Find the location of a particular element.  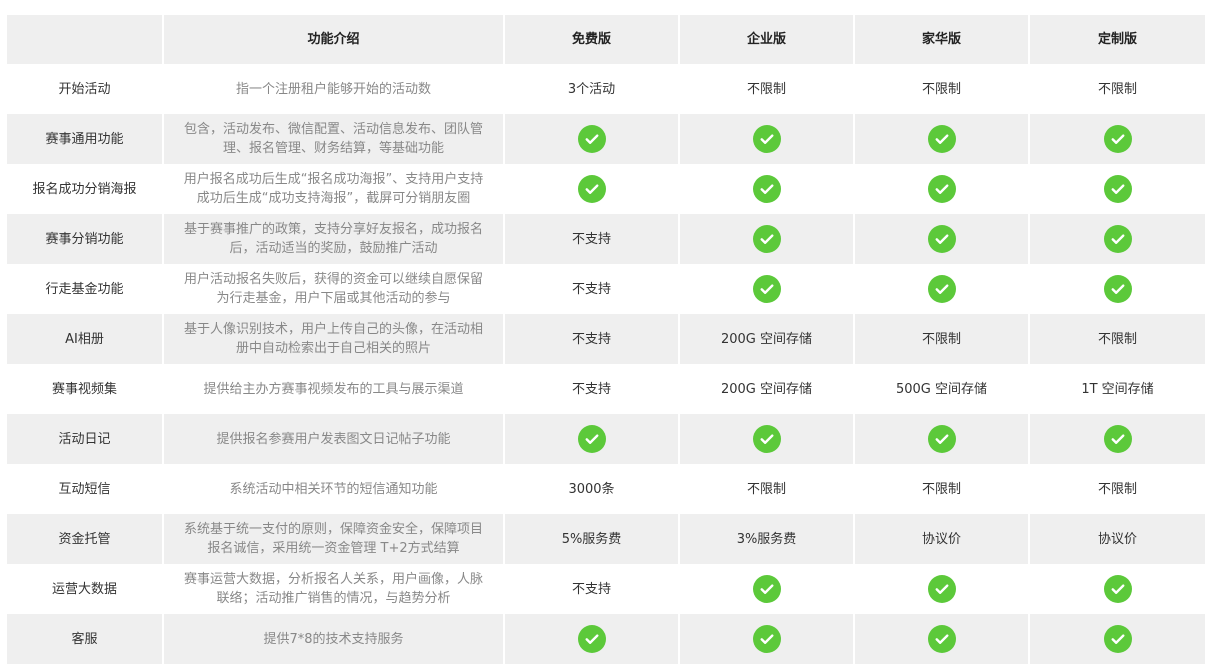

feature-name: 行走基金功能 is located at coordinates (85, 289).